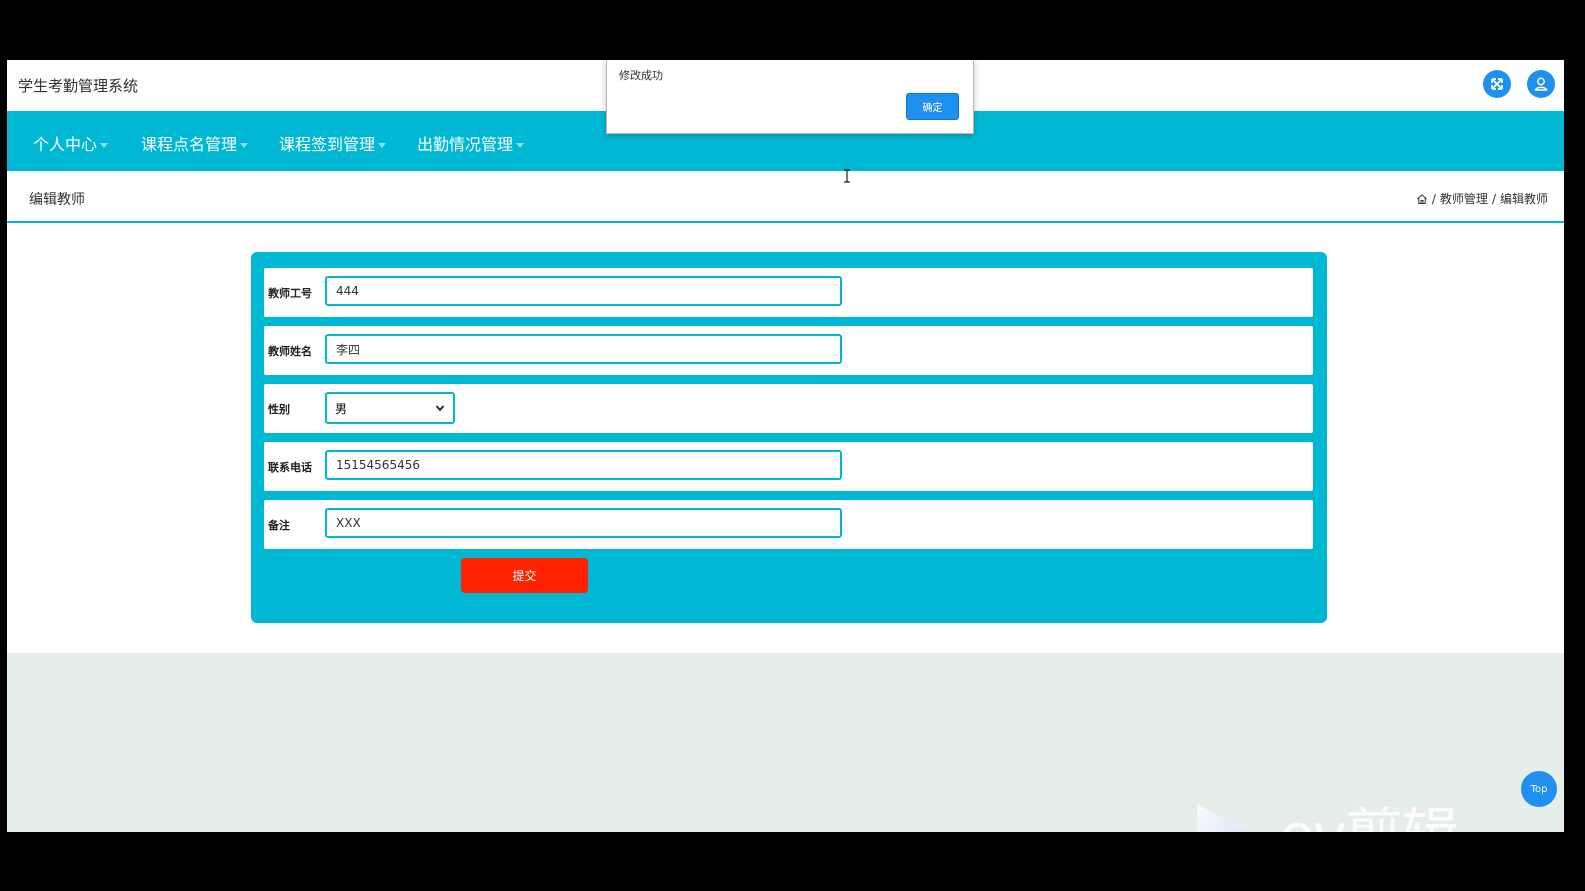 This screenshot has width=1585, height=891. I want to click on form-row-teacher-id: 教师工号, so click(788, 292).